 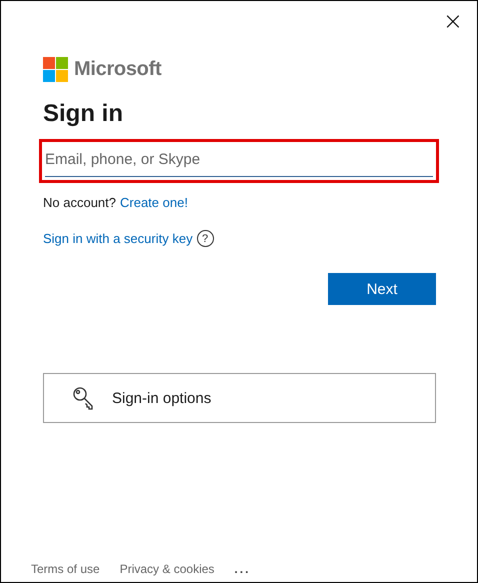 I want to click on security-key-link: Sign in with a security key, so click(x=118, y=238).